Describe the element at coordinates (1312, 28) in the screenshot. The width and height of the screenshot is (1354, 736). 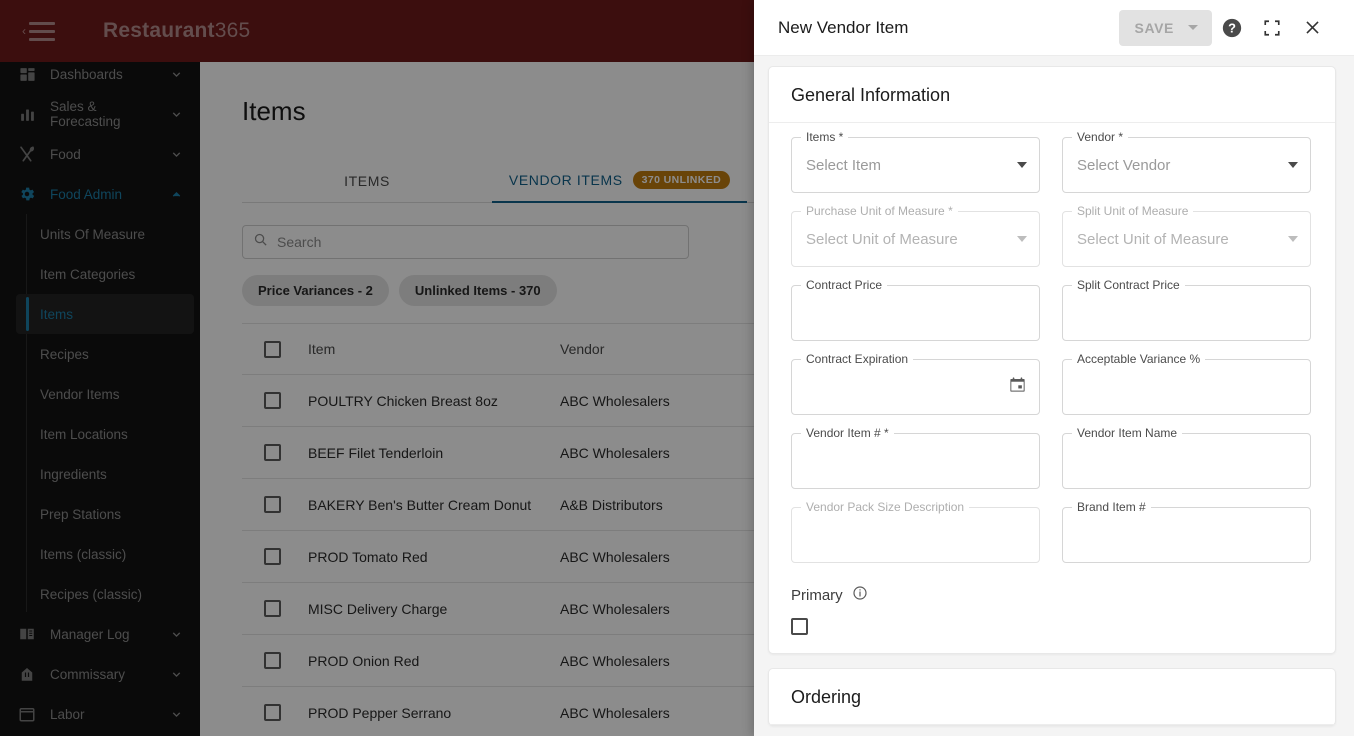
I see `close-icon` at that location.